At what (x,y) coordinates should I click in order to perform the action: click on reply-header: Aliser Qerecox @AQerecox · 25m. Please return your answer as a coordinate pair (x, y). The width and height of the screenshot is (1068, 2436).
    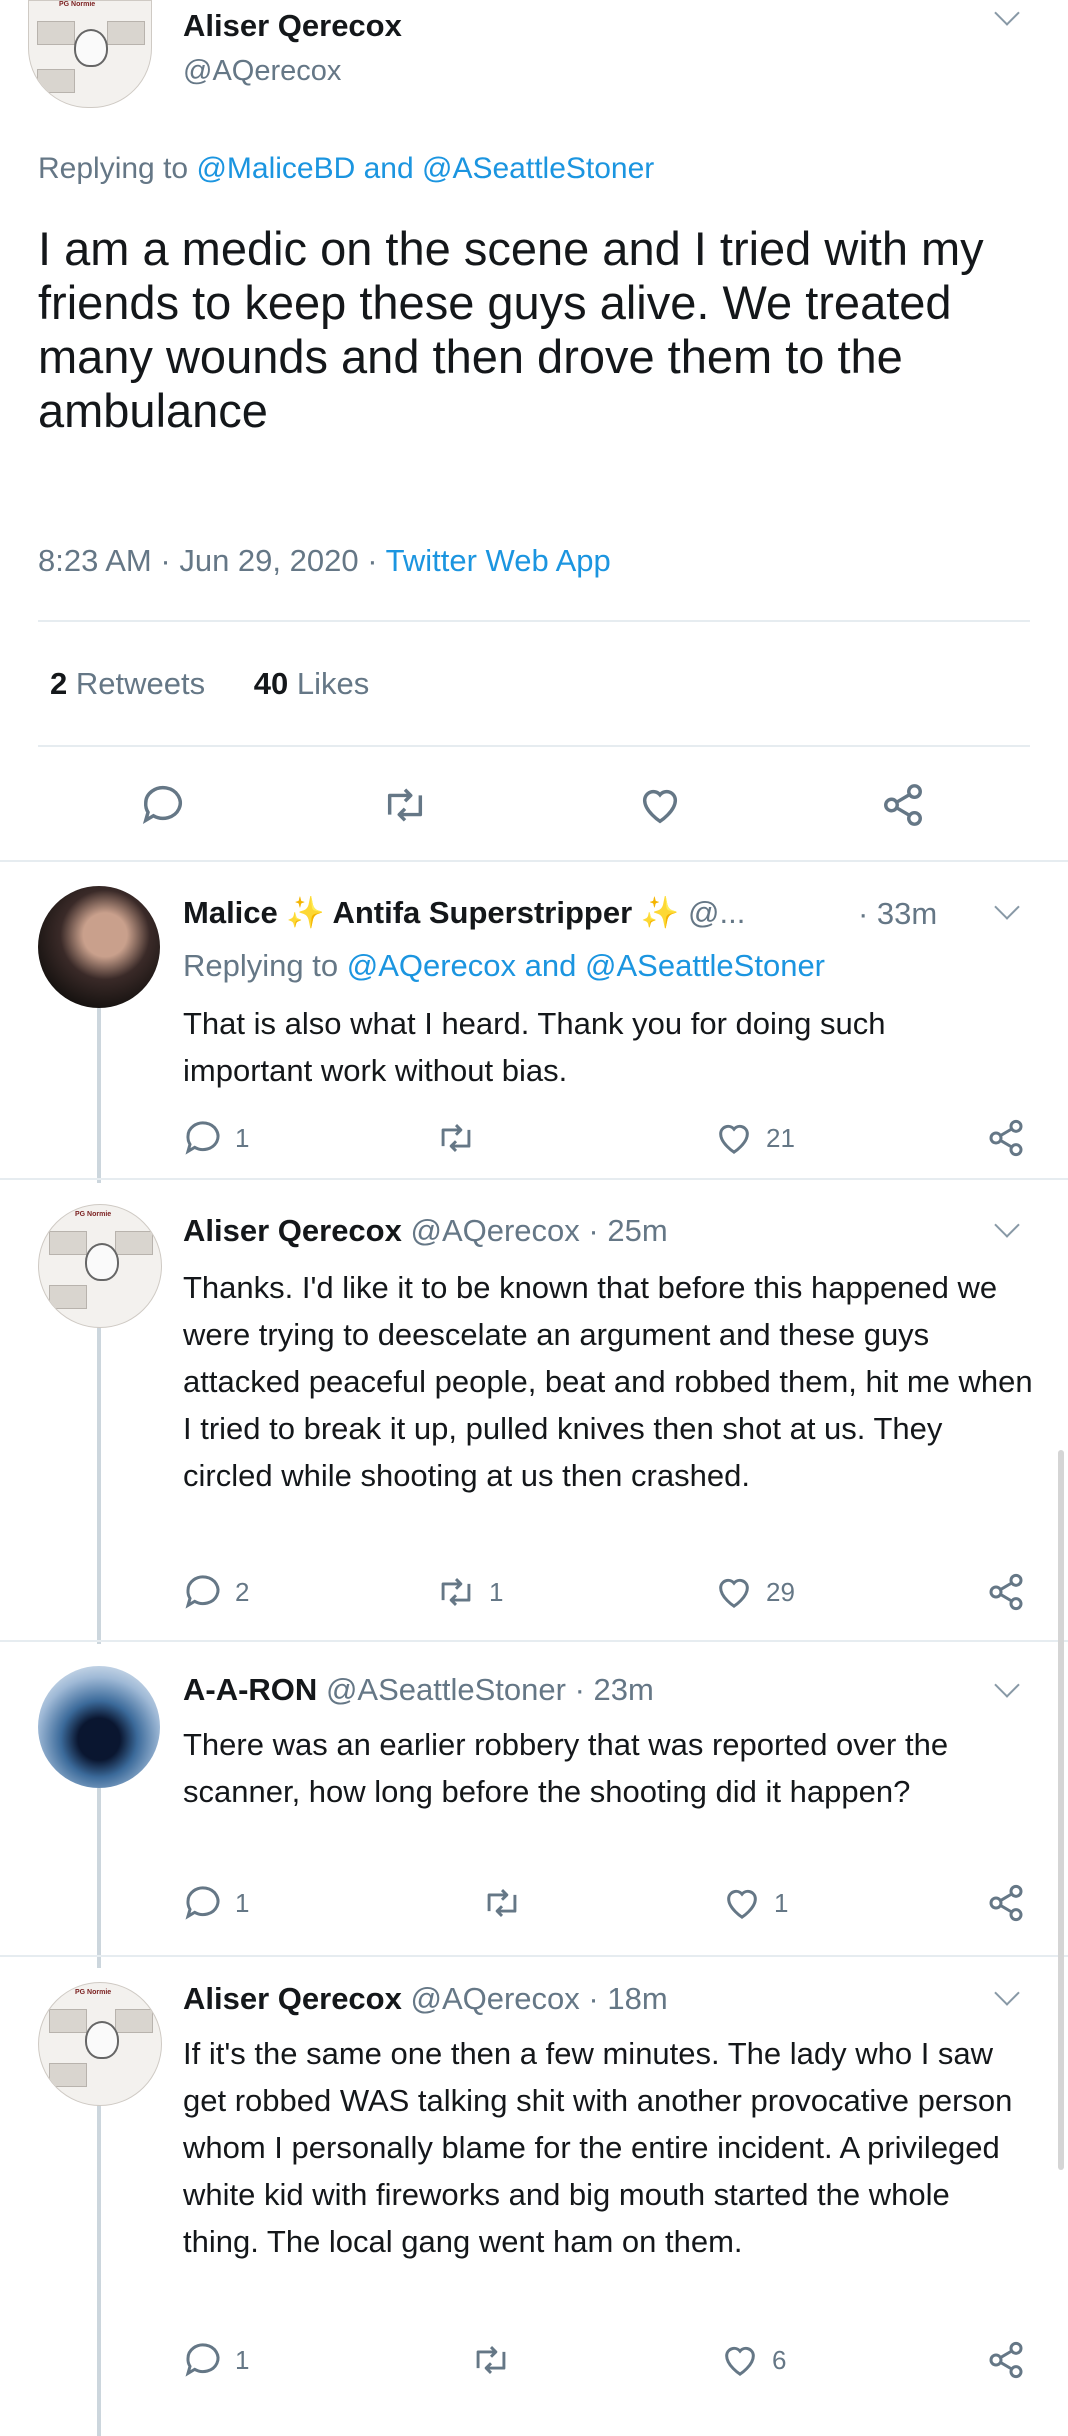
    Looking at the image, I should click on (425, 1231).